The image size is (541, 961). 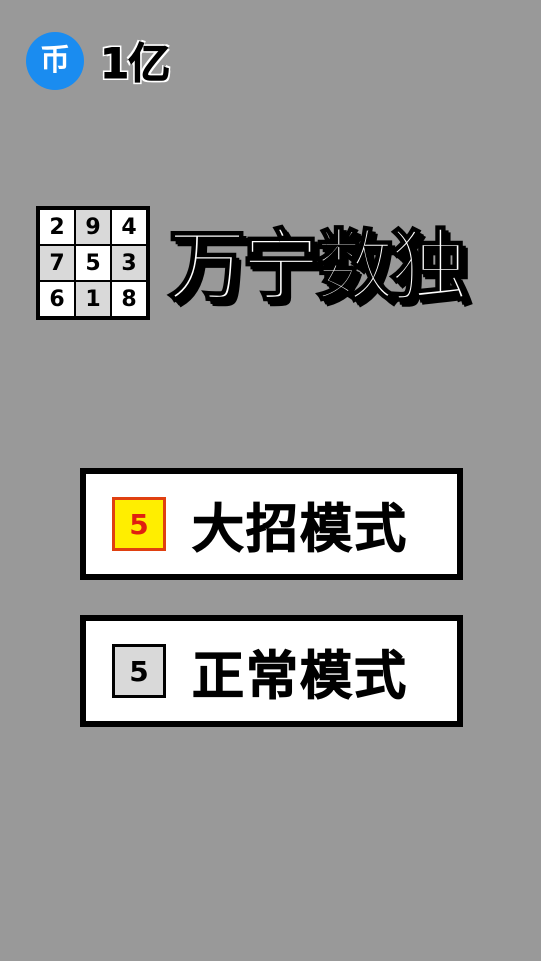 I want to click on special-mode-button: 5 大招模式, so click(x=271, y=524).